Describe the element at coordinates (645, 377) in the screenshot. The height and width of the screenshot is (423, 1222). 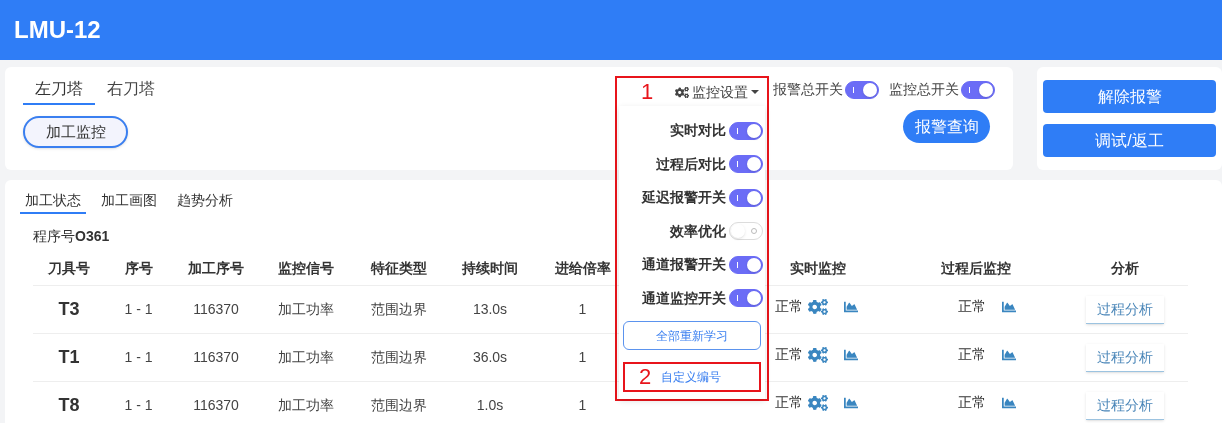
I see `annotation-number: 2` at that location.